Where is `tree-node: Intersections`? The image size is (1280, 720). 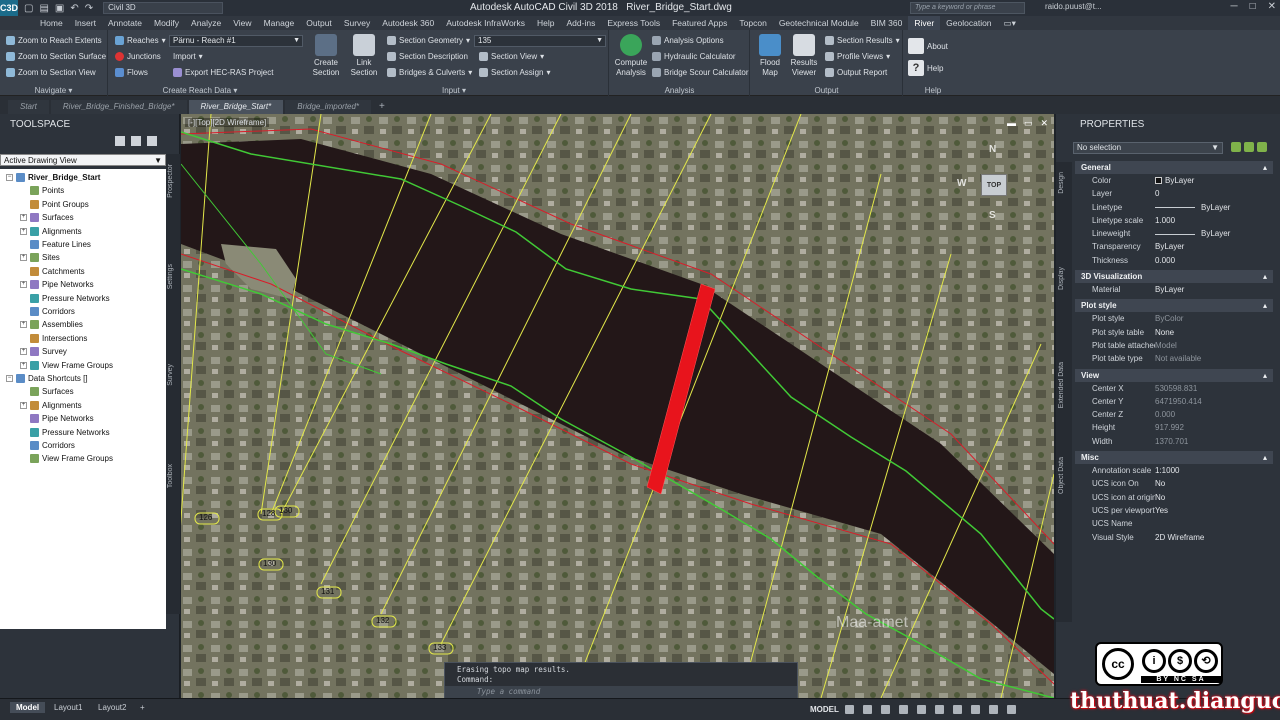
tree-node: Intersections is located at coordinates (53, 338).